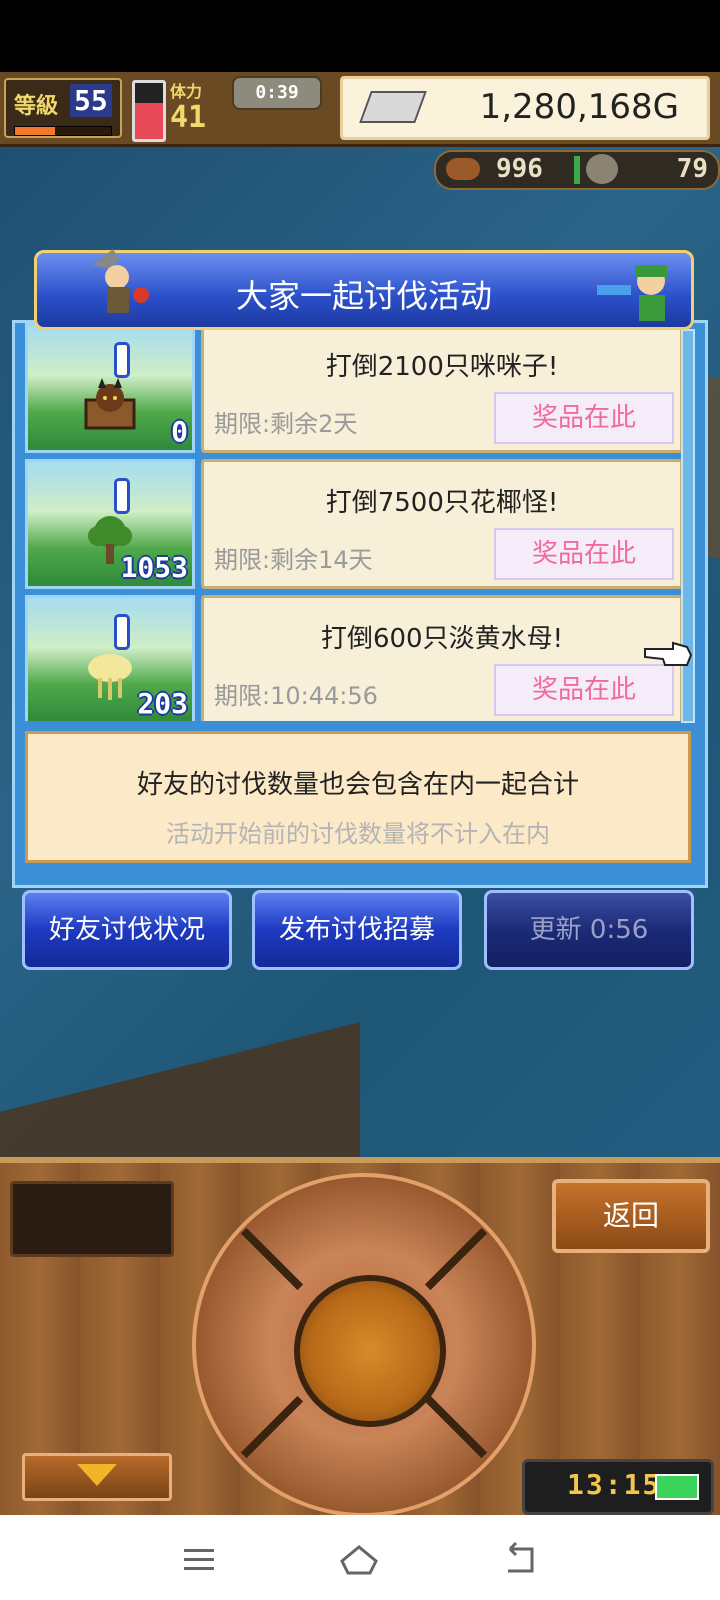 The height and width of the screenshot is (1600, 720). Describe the element at coordinates (692, 169) in the screenshot. I see `resource-2-value: 79` at that location.